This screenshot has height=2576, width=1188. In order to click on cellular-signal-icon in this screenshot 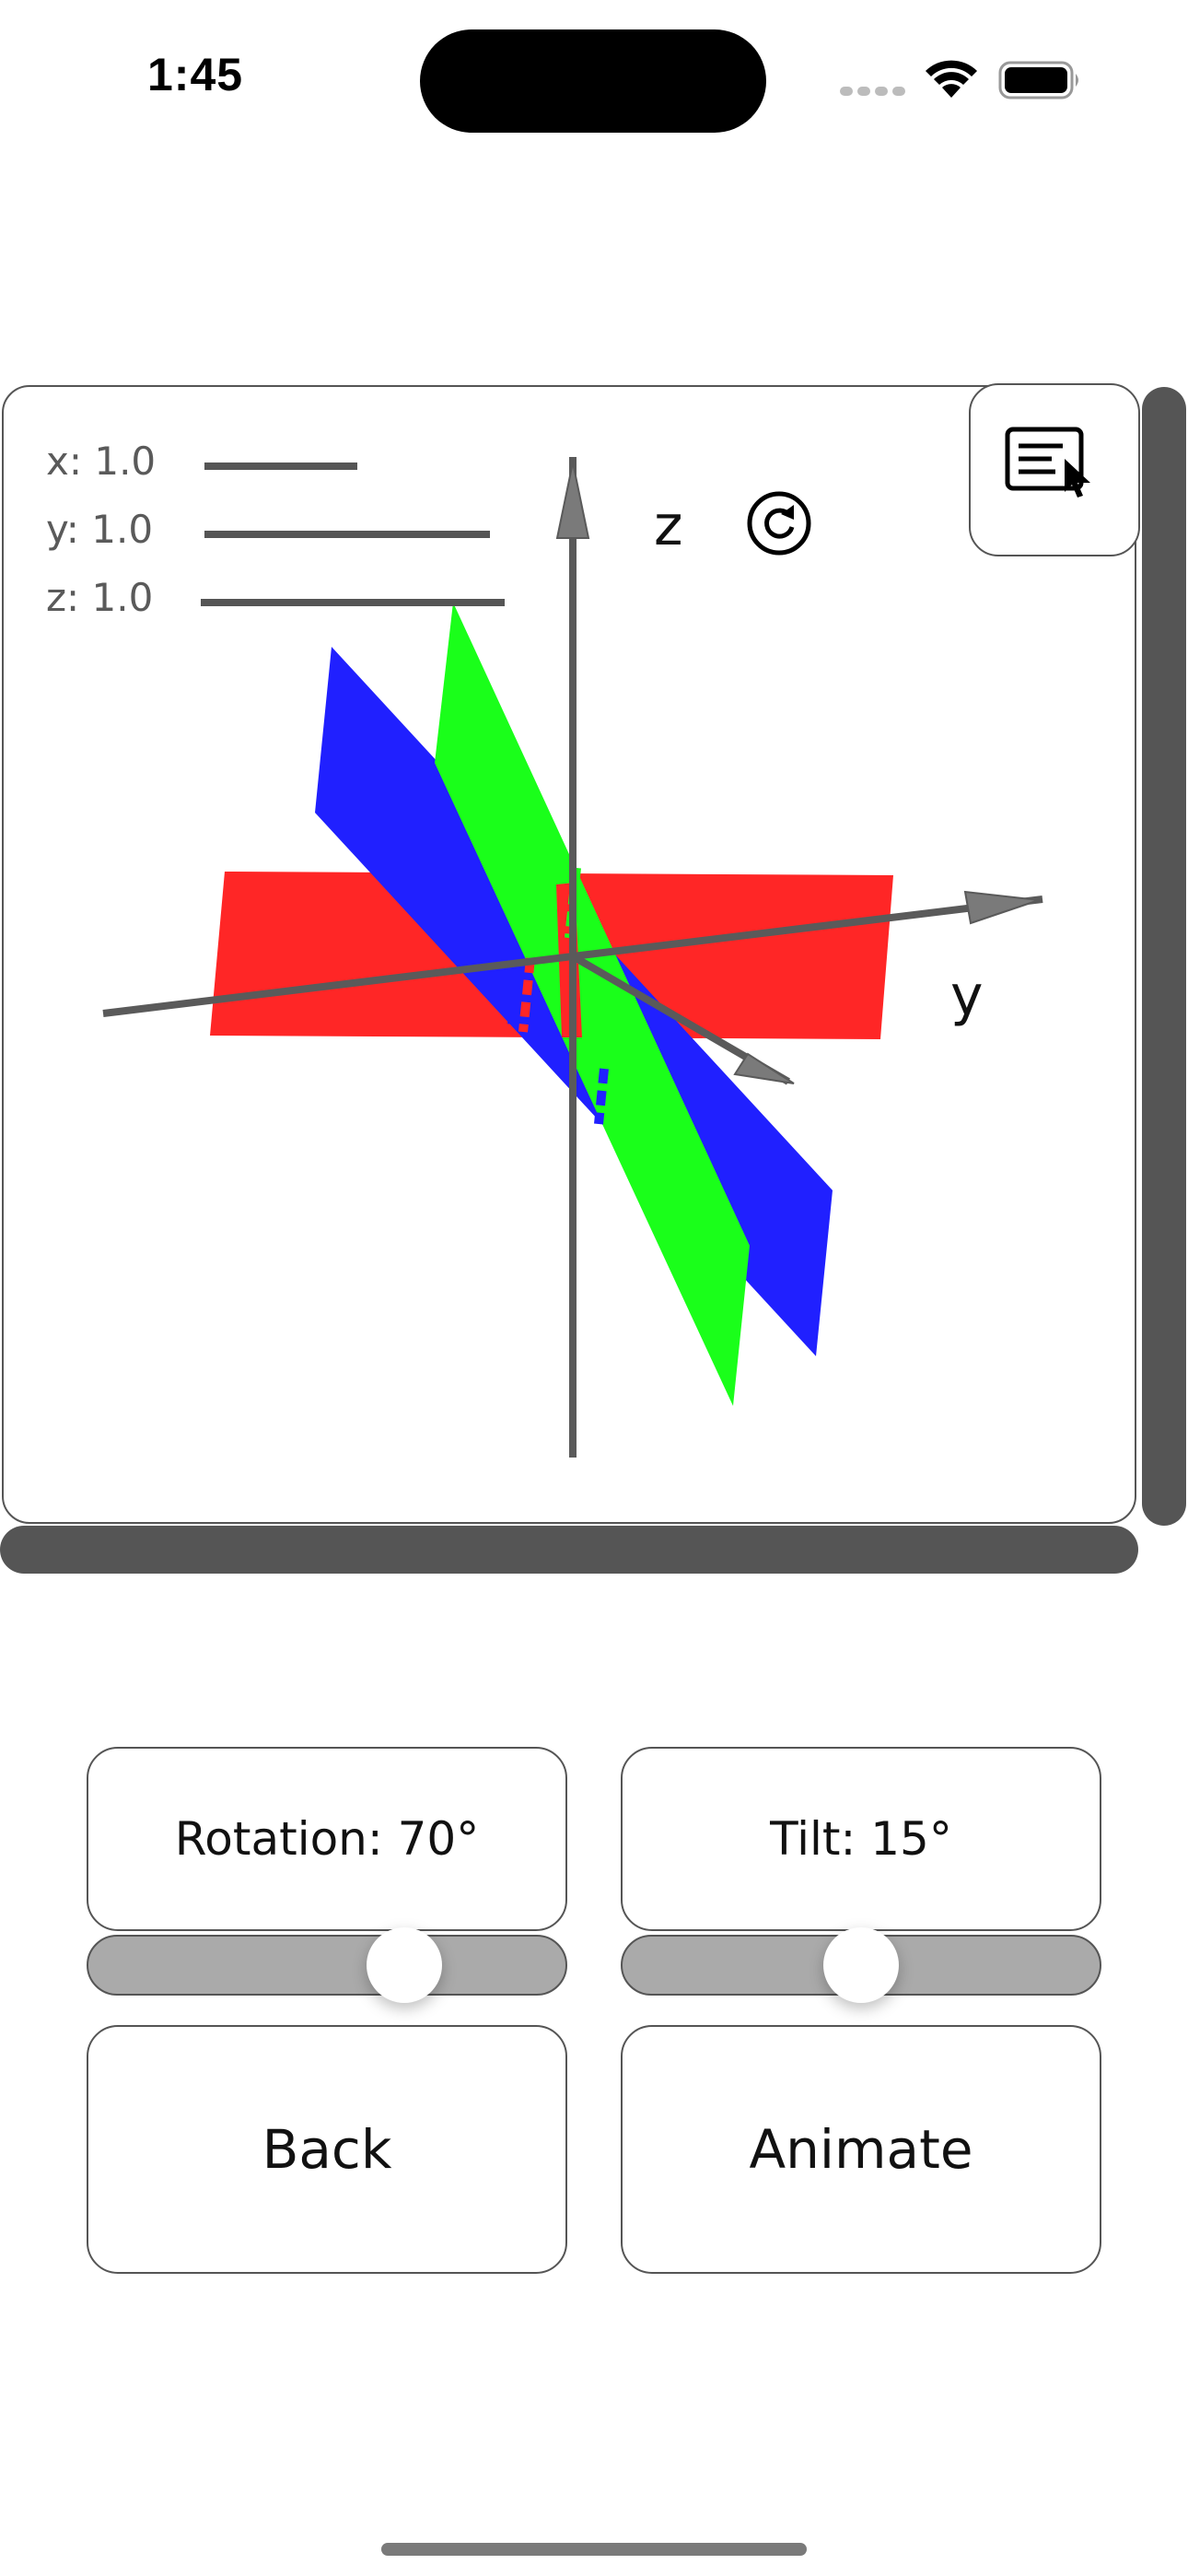, I will do `click(873, 91)`.